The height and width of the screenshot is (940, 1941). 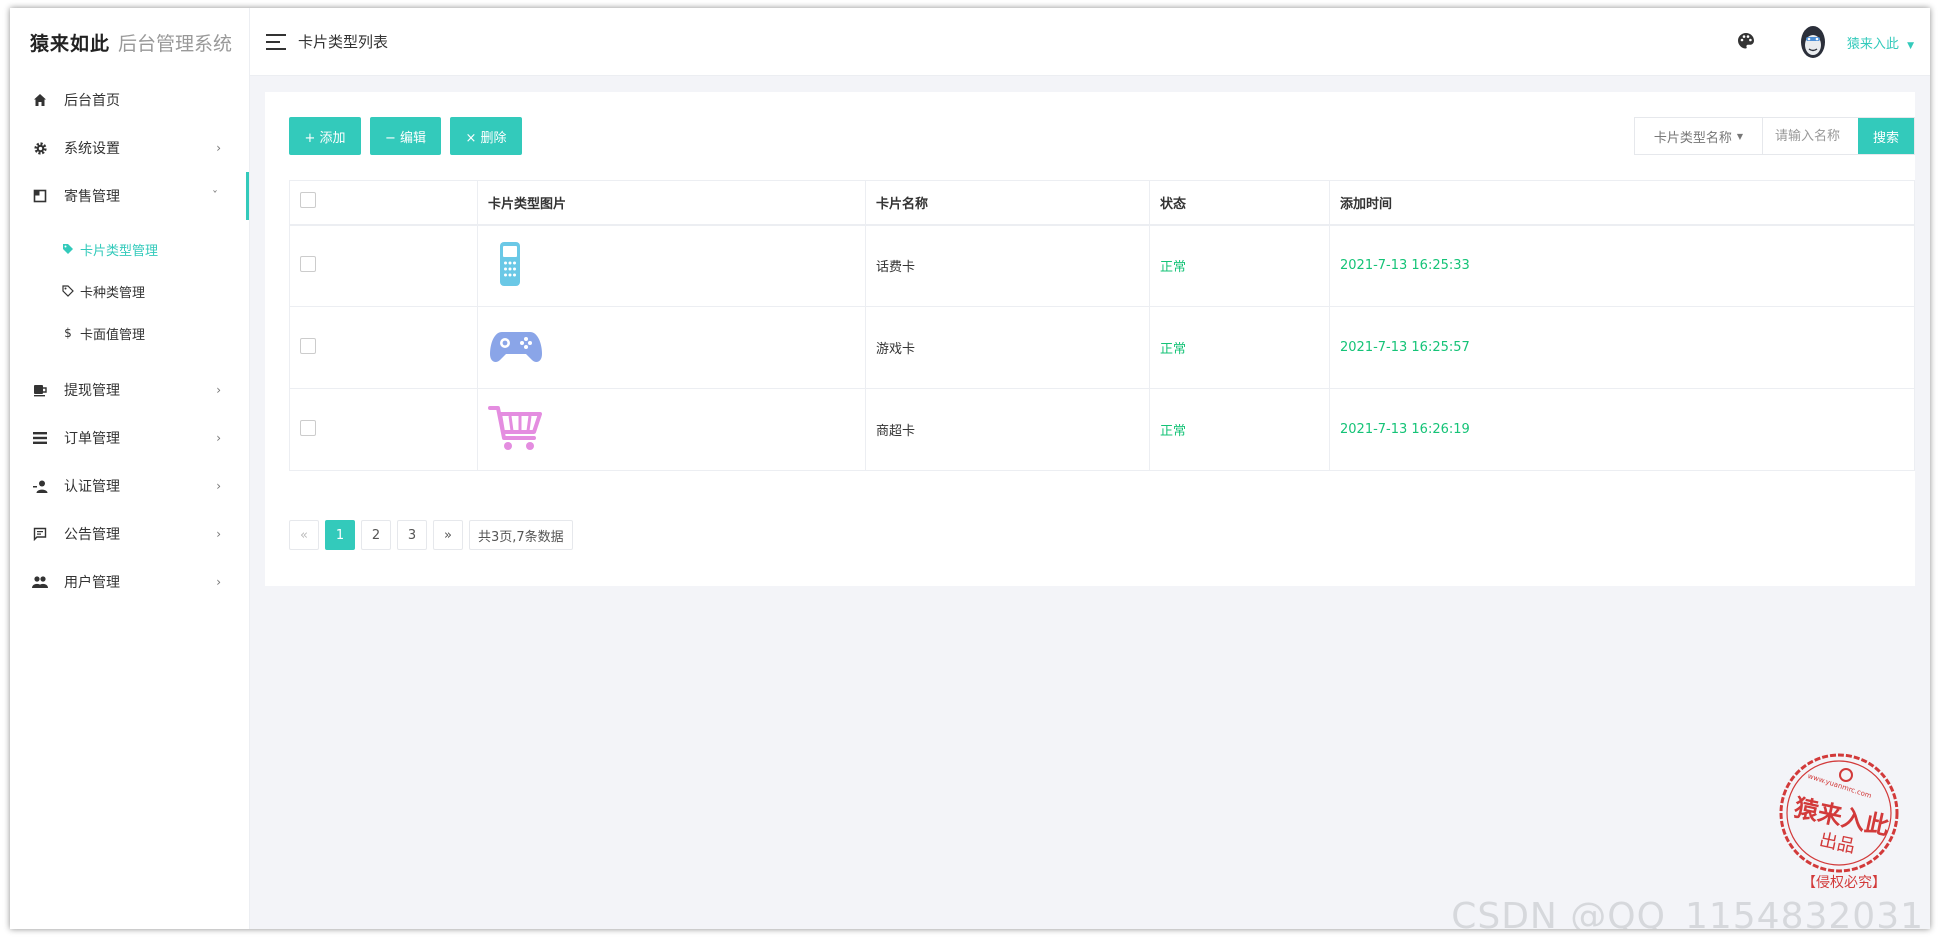 What do you see at coordinates (1007, 347) in the screenshot?
I see `row-name-cell: 游戏卡` at bounding box center [1007, 347].